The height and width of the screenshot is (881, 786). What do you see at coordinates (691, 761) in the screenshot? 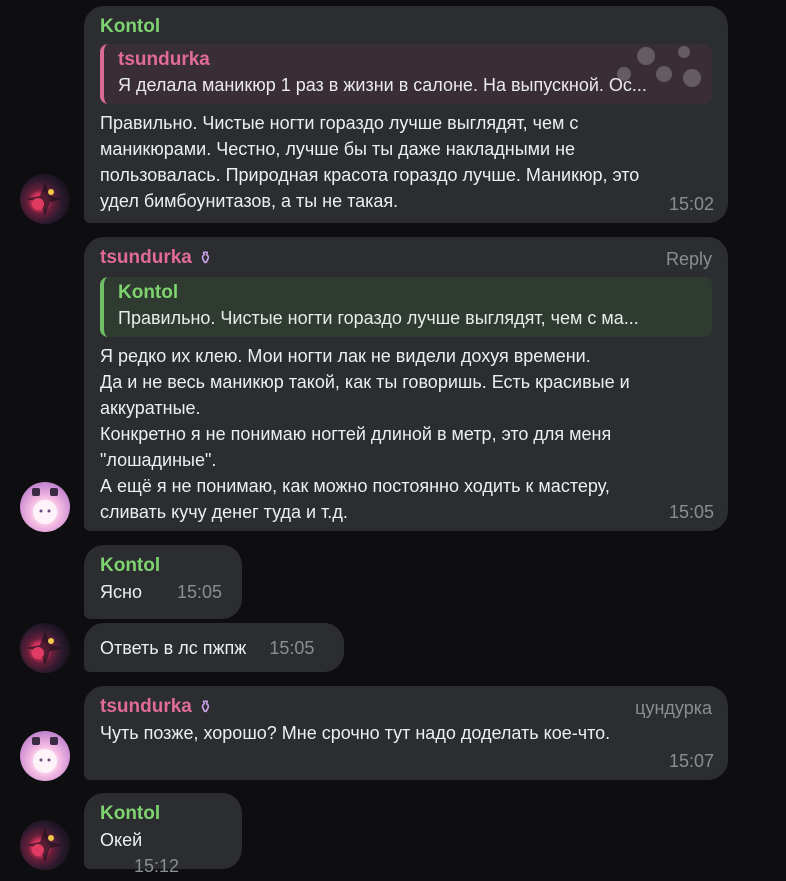
I see `message-time: 15:07` at bounding box center [691, 761].